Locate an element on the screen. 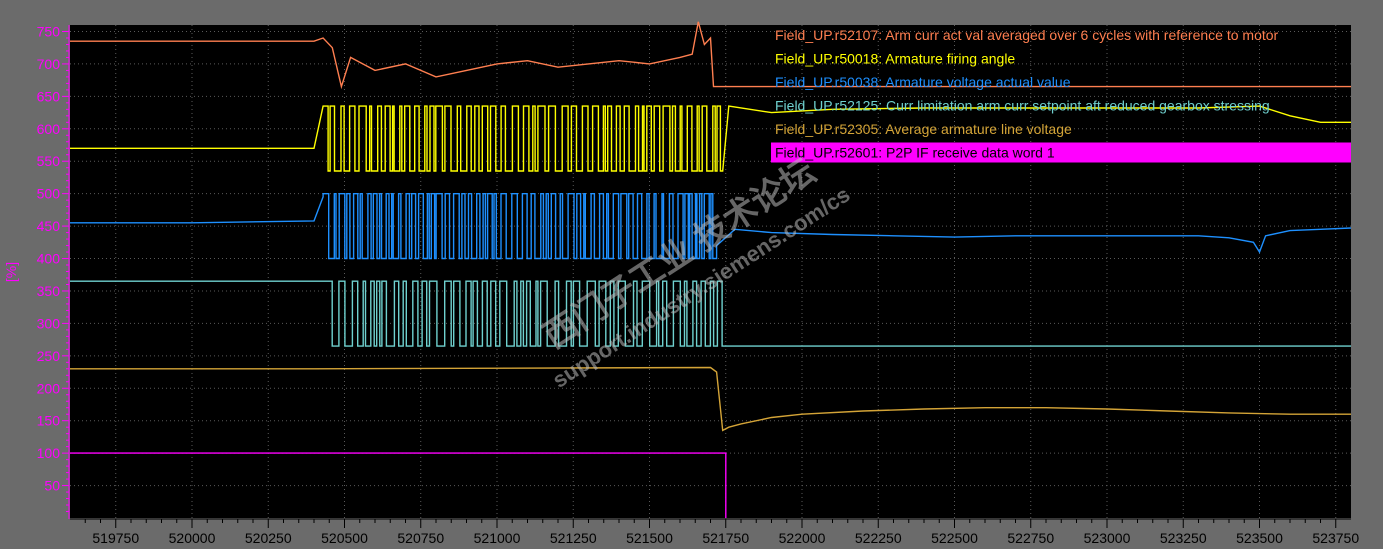  x-tick-label: 521750 is located at coordinates (725, 538).